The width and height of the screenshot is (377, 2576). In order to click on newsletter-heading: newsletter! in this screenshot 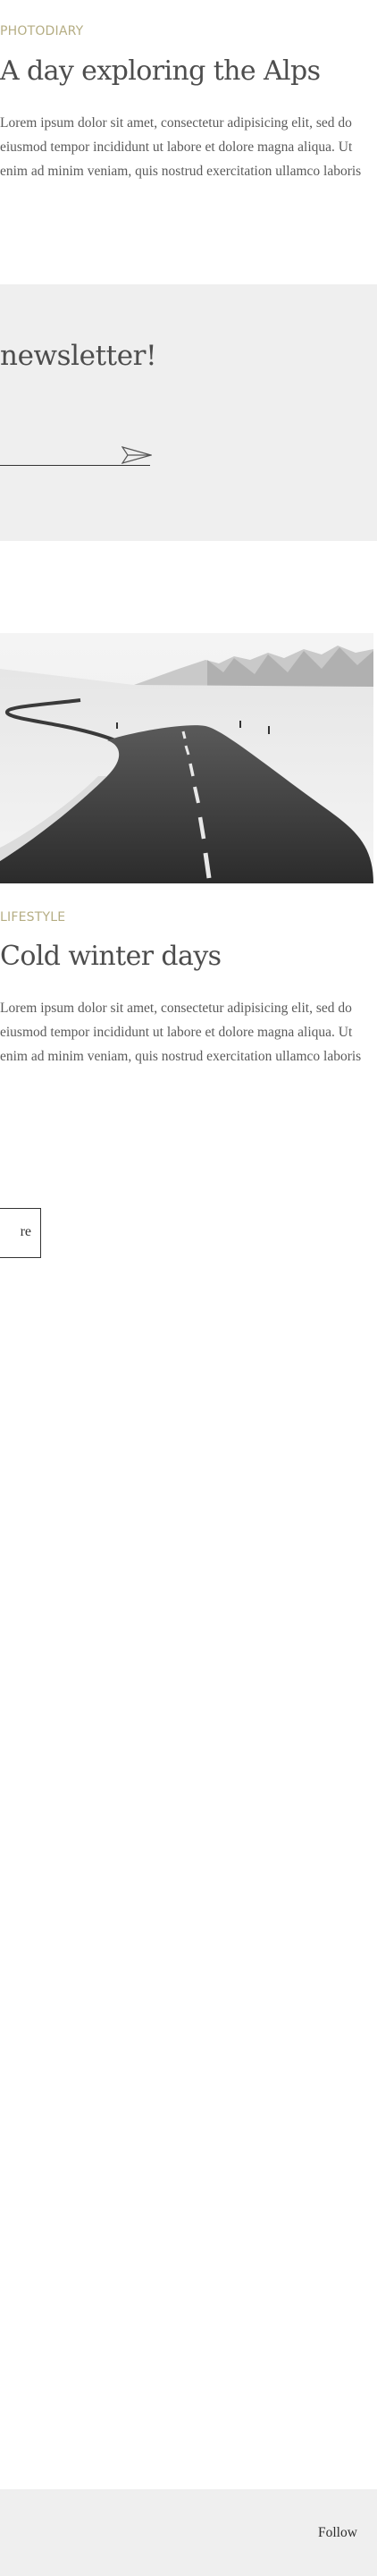, I will do `click(78, 356)`.